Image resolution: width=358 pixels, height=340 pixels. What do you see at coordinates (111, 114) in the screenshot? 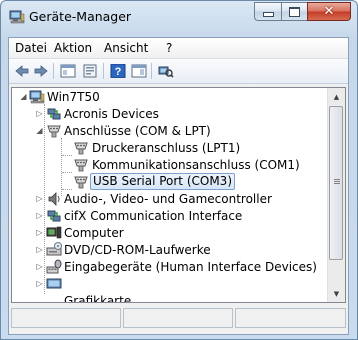
I see `tree-item-label: Acronis Devices` at bounding box center [111, 114].